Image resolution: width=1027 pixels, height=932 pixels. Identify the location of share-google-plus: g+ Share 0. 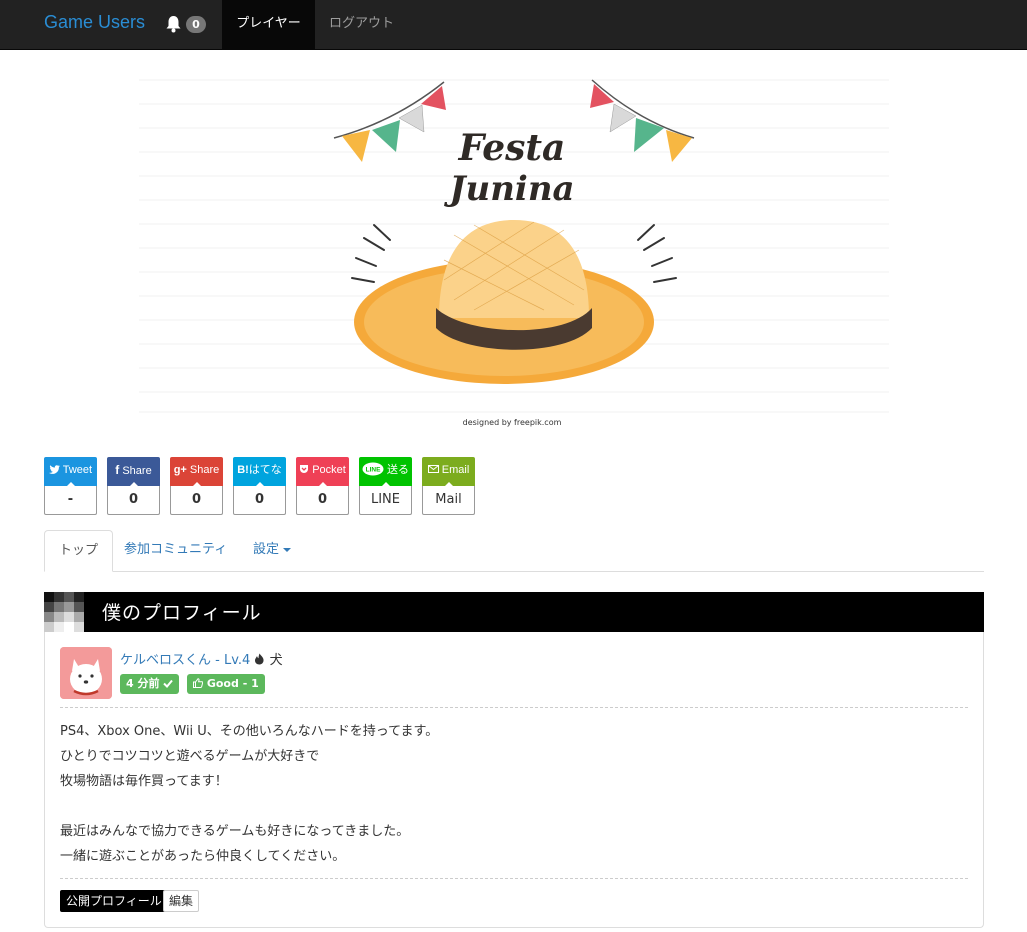
(196, 486).